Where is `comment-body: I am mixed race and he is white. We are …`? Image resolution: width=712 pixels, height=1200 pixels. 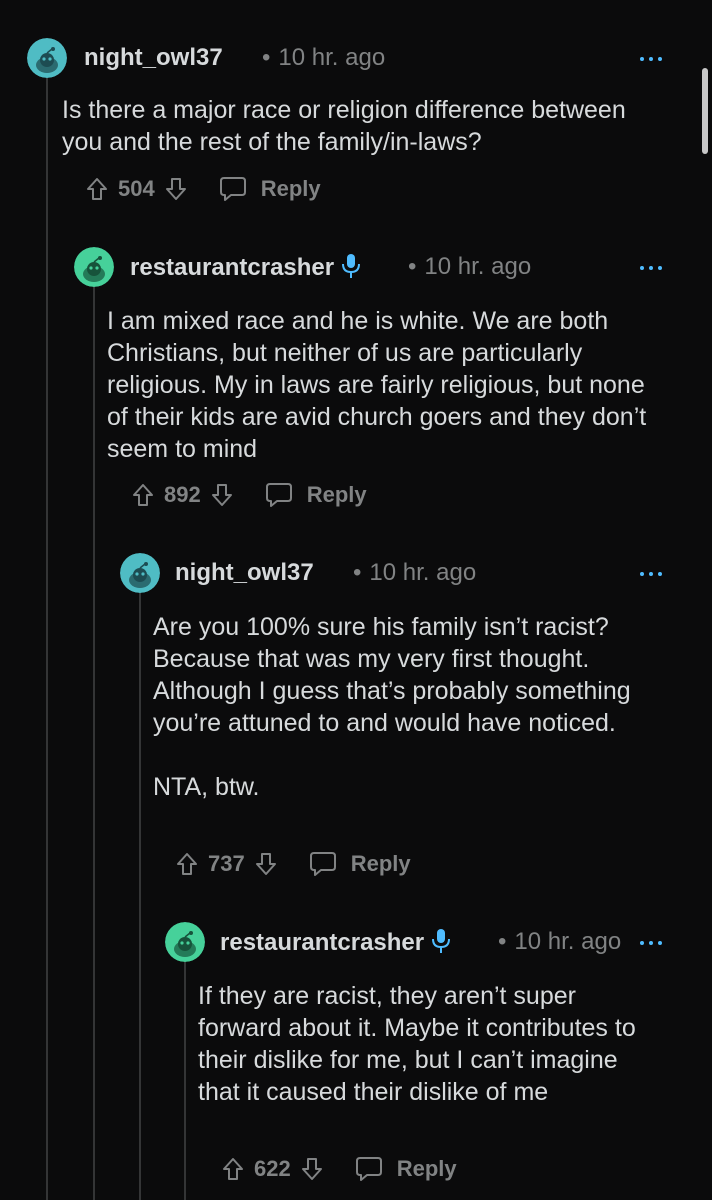 comment-body: I am mixed race and he is white. We are … is located at coordinates (377, 385).